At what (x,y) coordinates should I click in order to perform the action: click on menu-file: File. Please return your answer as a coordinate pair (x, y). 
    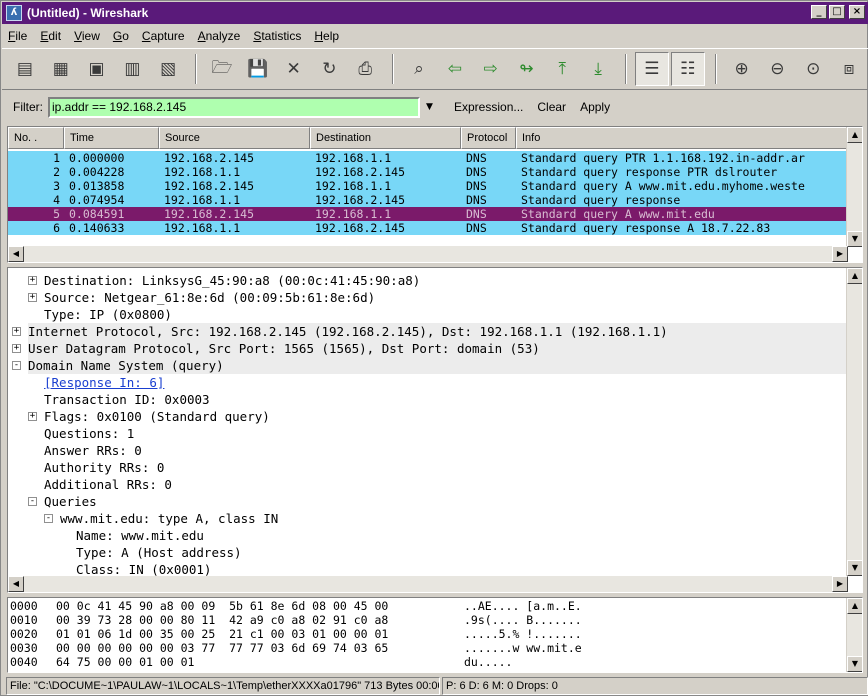
    Looking at the image, I should click on (17, 36).